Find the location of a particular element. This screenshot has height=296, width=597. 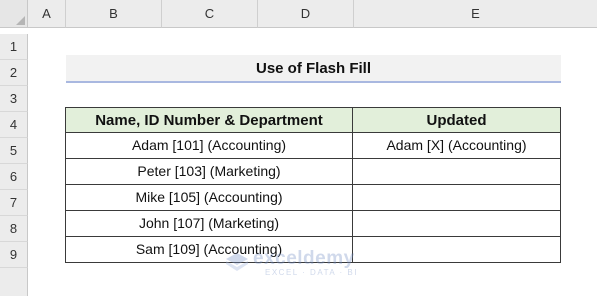

table-header-updated: Updated is located at coordinates (456, 120).